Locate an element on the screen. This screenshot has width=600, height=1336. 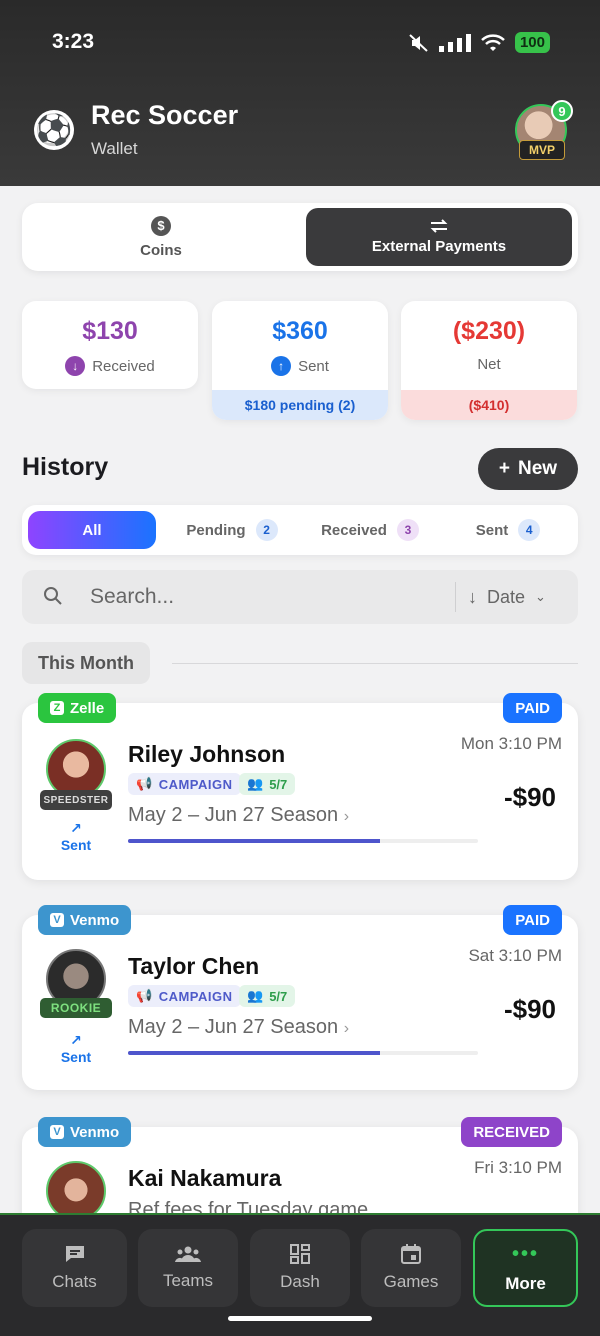
mvp-tag: MVP is located at coordinates (542, 150).